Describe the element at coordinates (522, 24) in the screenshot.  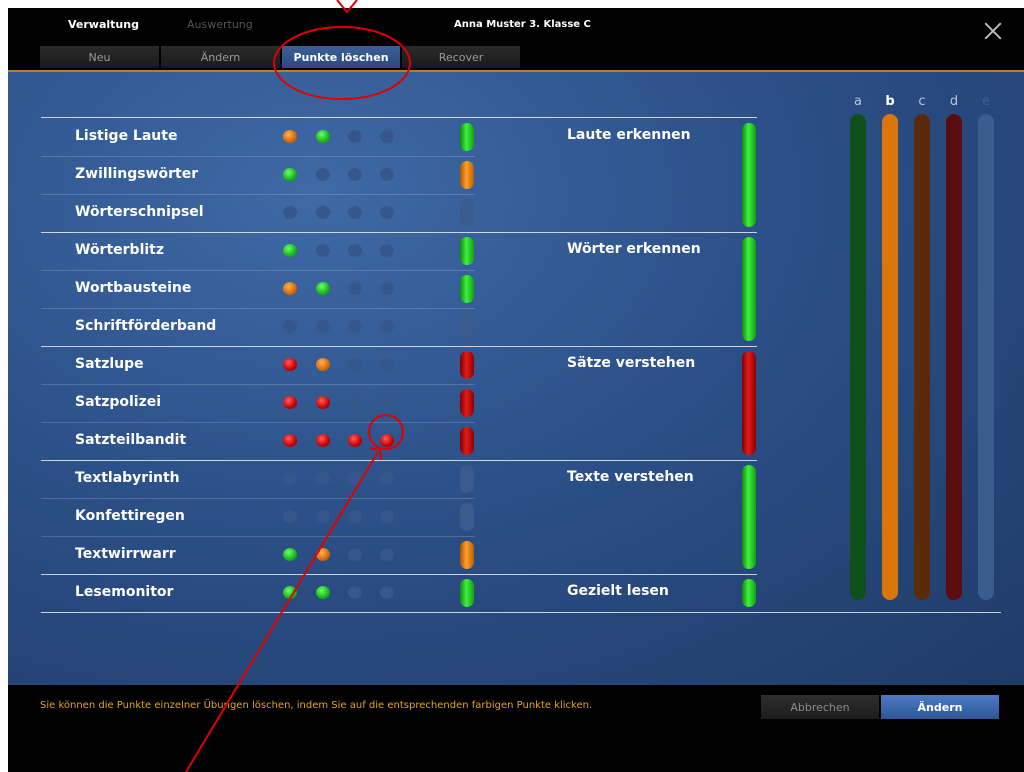
I see `student-name: Anna Muster 3. Klasse C` at that location.